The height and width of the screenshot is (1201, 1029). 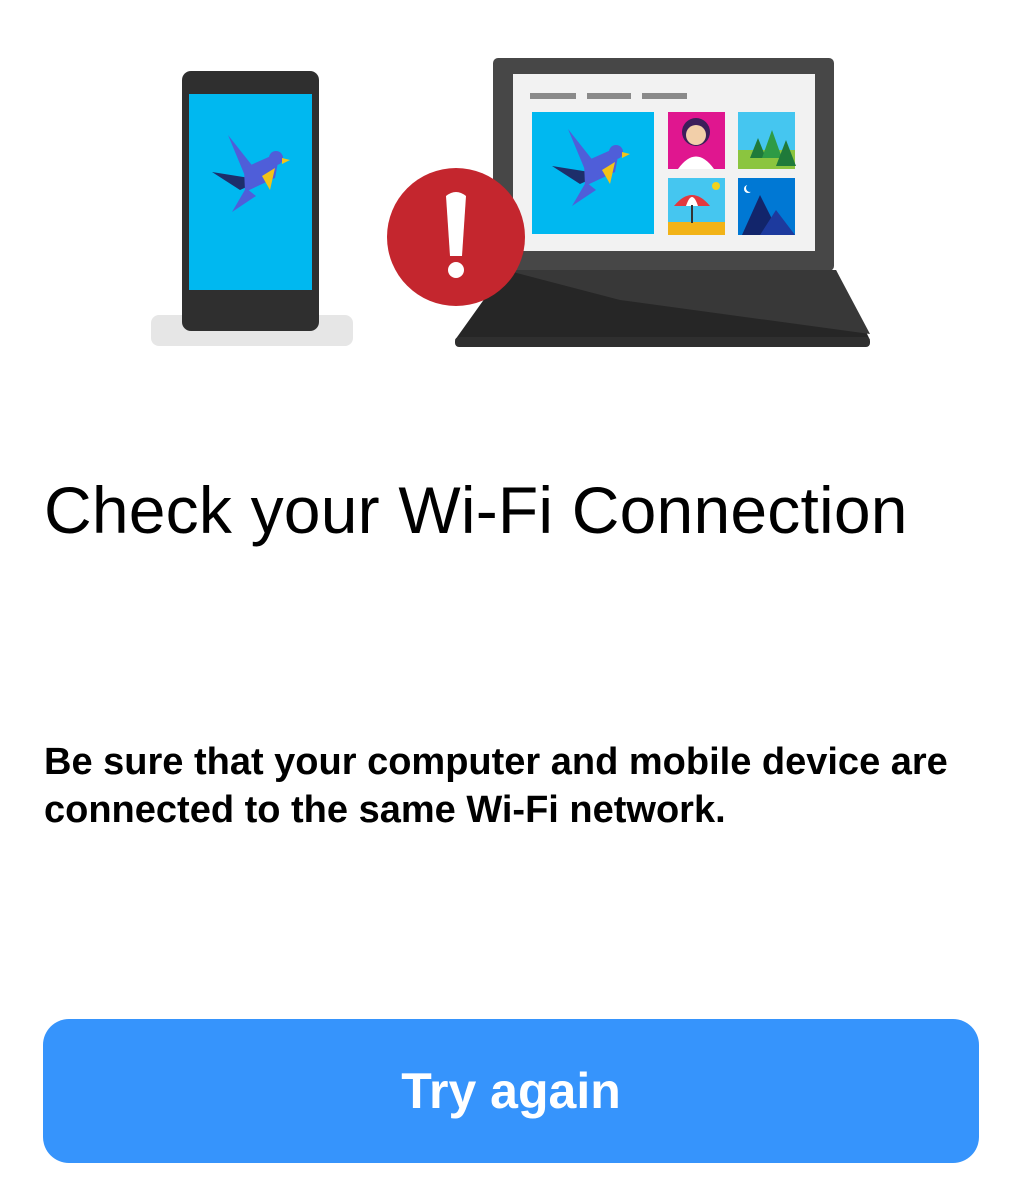 I want to click on beach-umbrella-image, so click(x=696, y=206).